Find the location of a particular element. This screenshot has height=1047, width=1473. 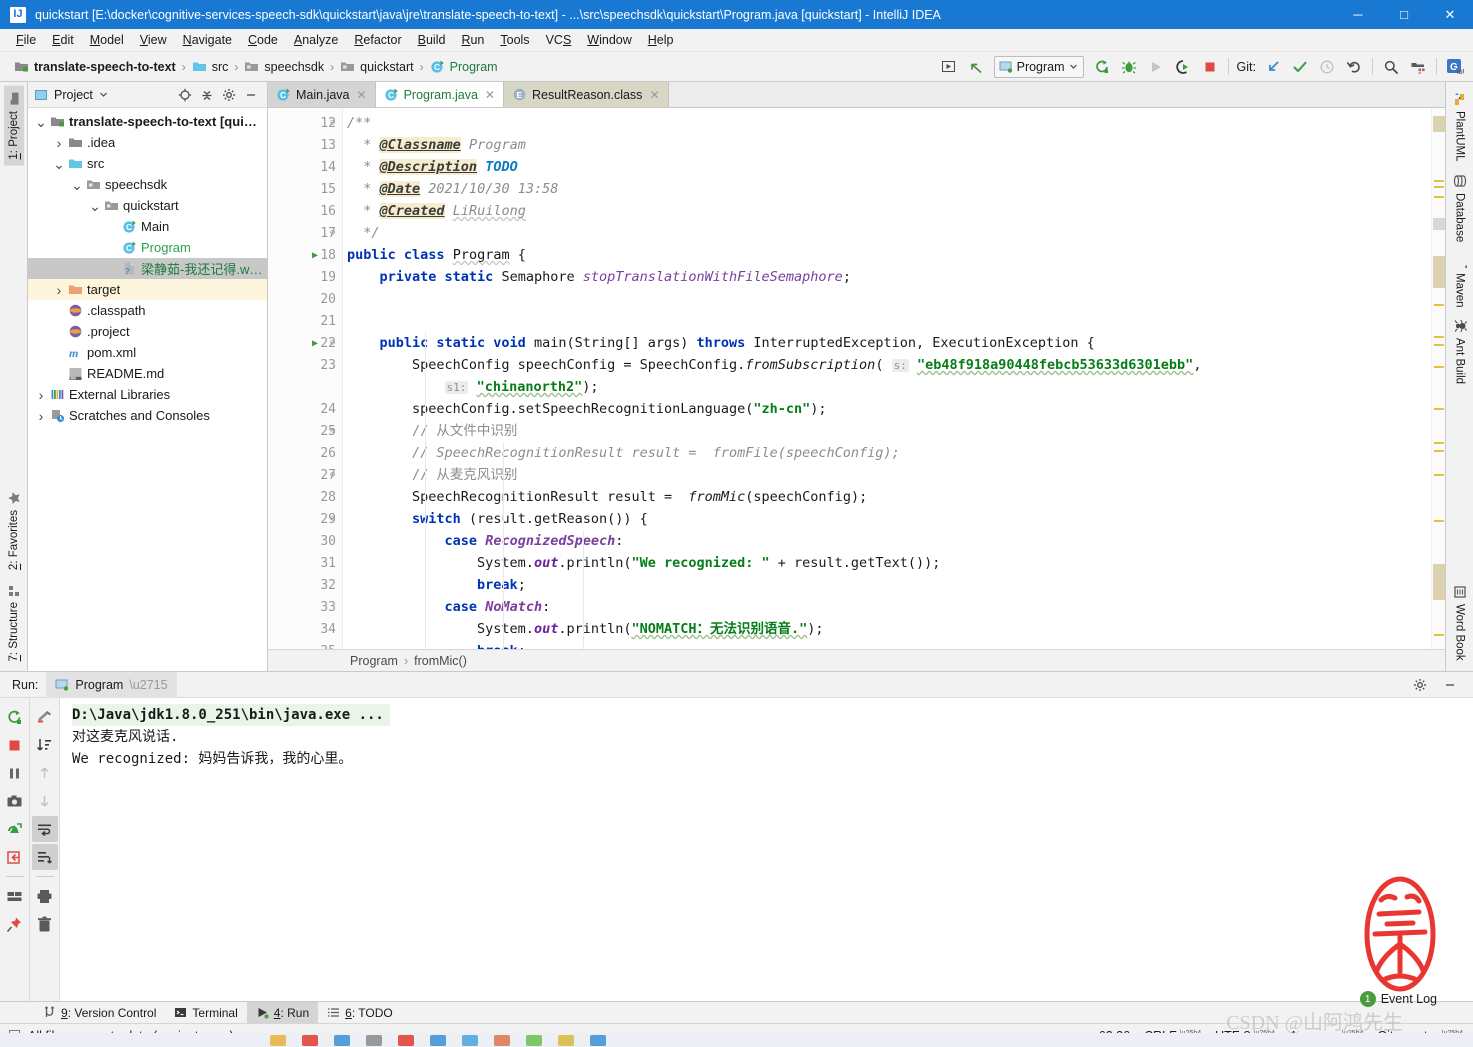

tree-node-readme-md: MD README.md is located at coordinates (147, 373).